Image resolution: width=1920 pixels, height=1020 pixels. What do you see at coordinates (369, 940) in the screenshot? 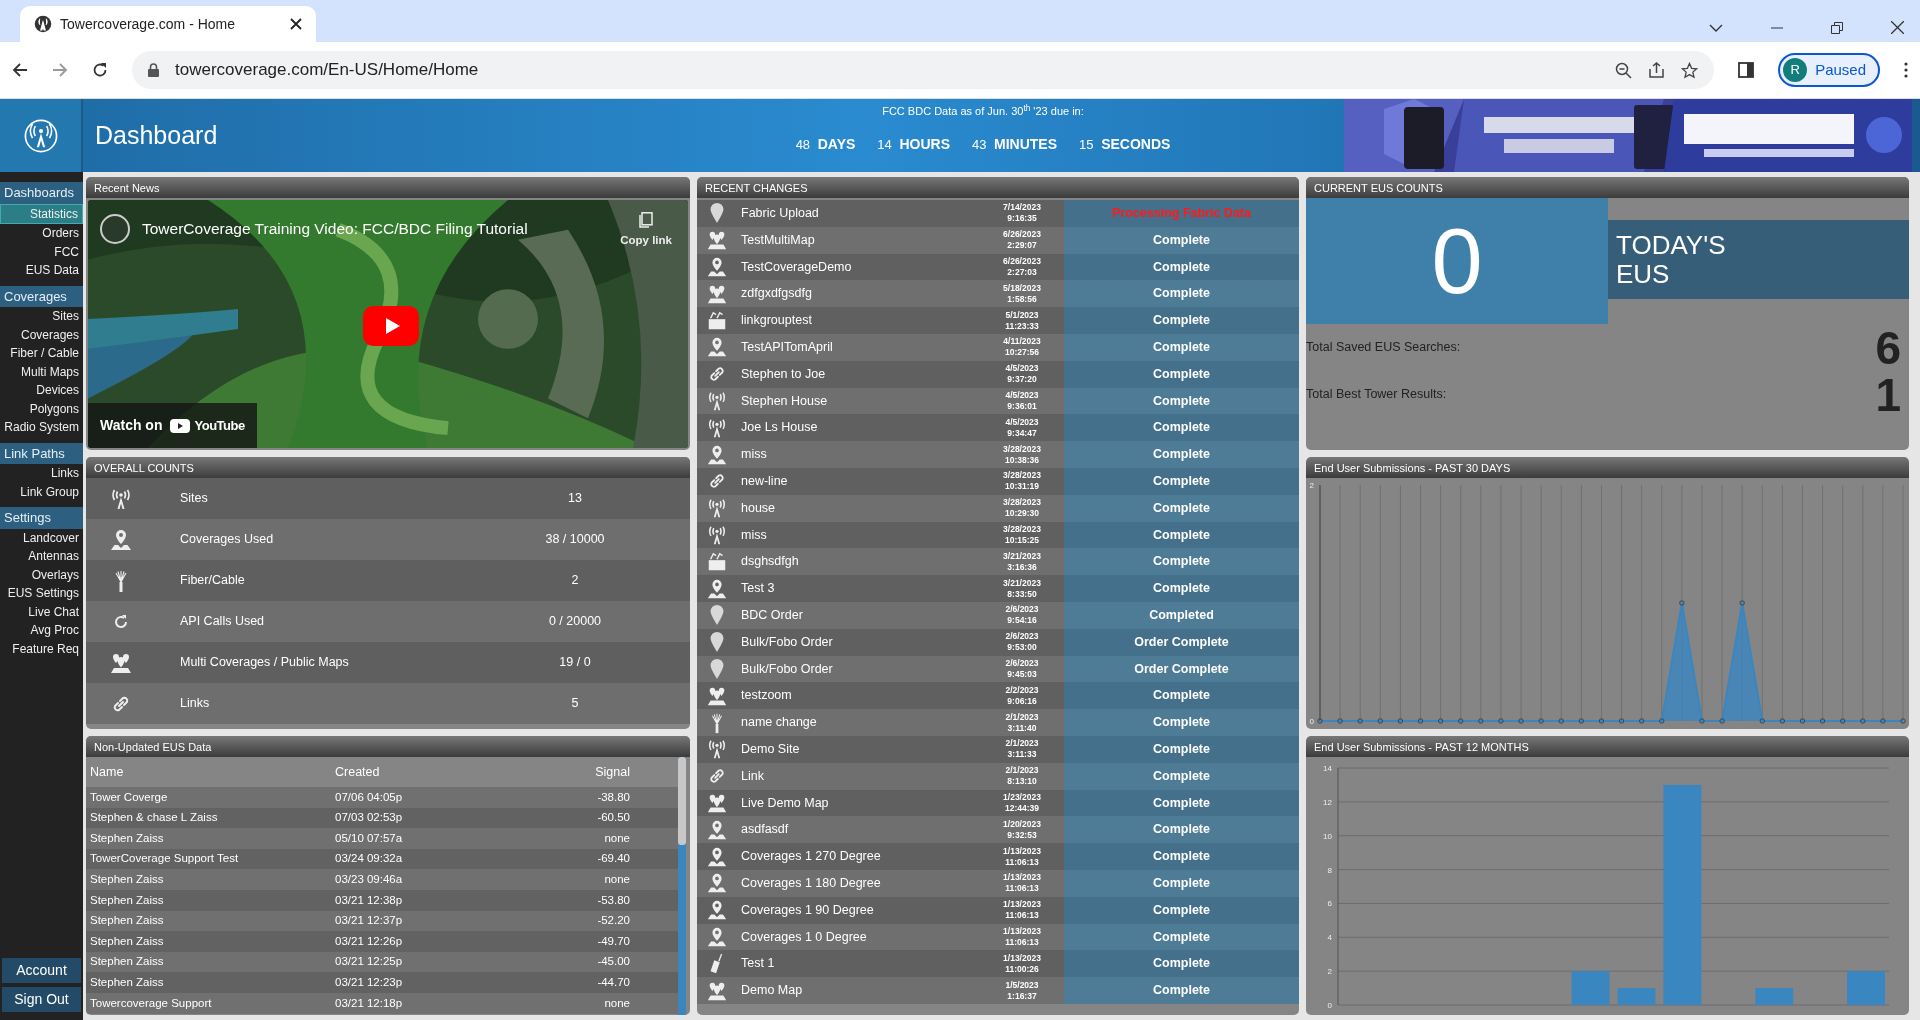
I see `table-cell: 03/21 12:26p` at bounding box center [369, 940].